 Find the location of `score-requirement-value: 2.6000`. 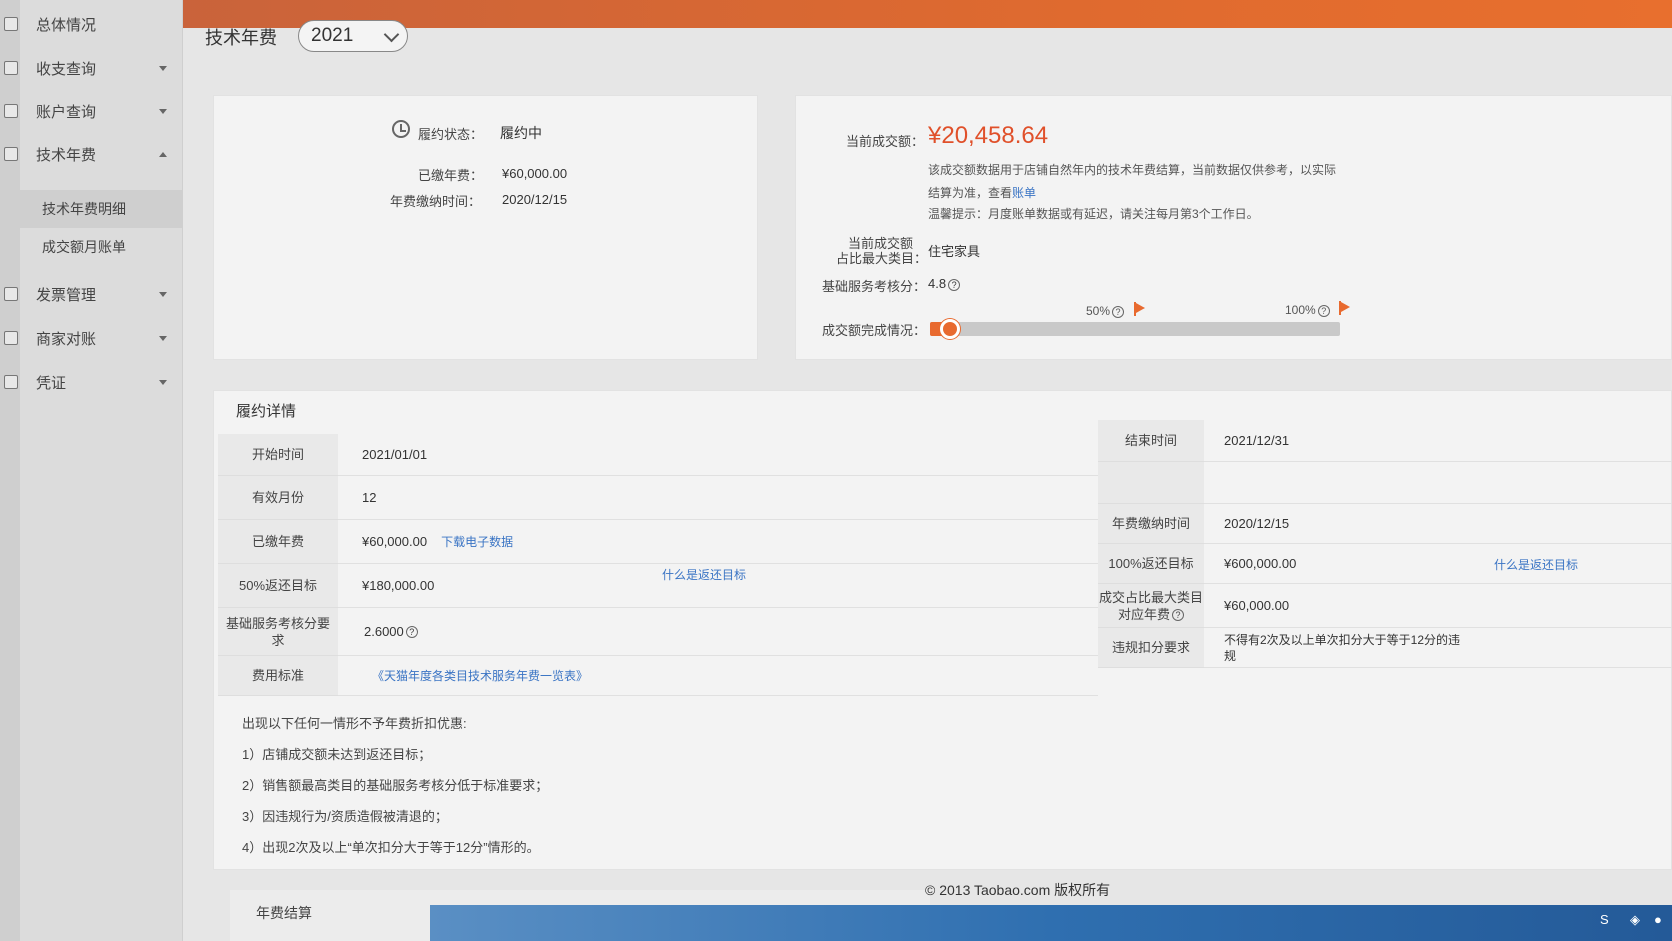

score-requirement-value: 2.6000 is located at coordinates (384, 631).